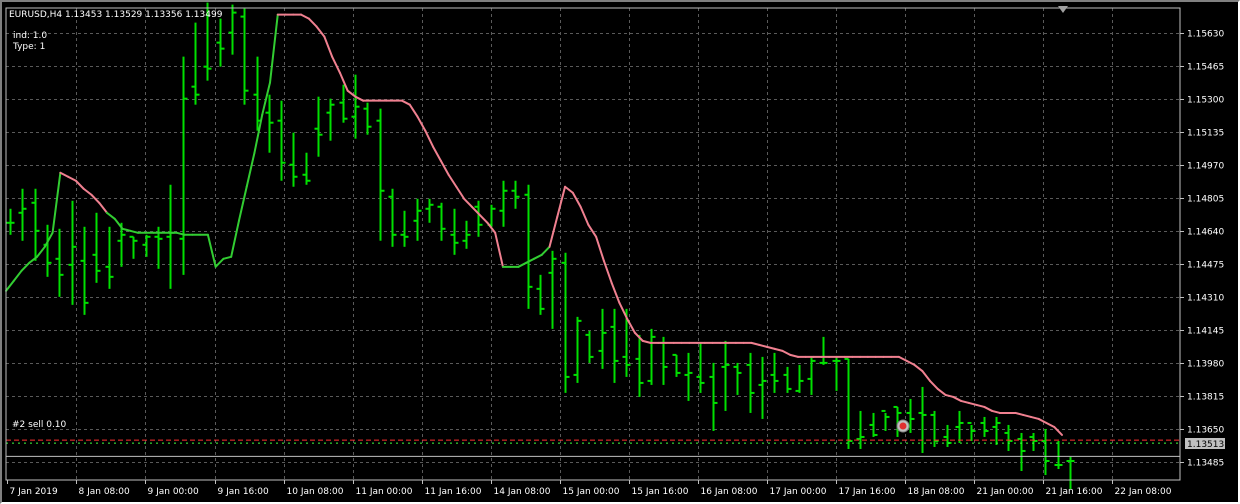  What do you see at coordinates (729, 492) in the screenshot?
I see `time-tick-label: 16 Jan 08:00` at bounding box center [729, 492].